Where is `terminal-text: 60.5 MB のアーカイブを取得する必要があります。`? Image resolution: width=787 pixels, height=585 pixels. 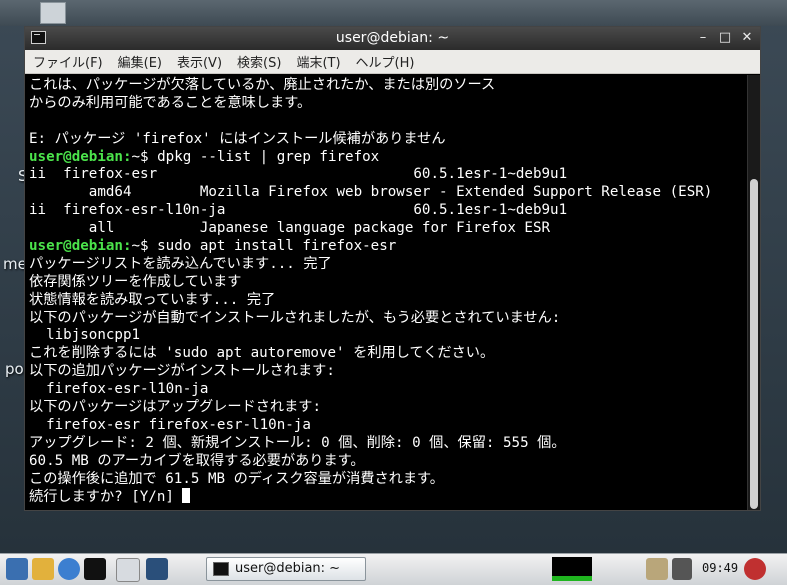 terminal-text: 60.5 MB のアーカイブを取得する必要があります。 is located at coordinates (197, 460).